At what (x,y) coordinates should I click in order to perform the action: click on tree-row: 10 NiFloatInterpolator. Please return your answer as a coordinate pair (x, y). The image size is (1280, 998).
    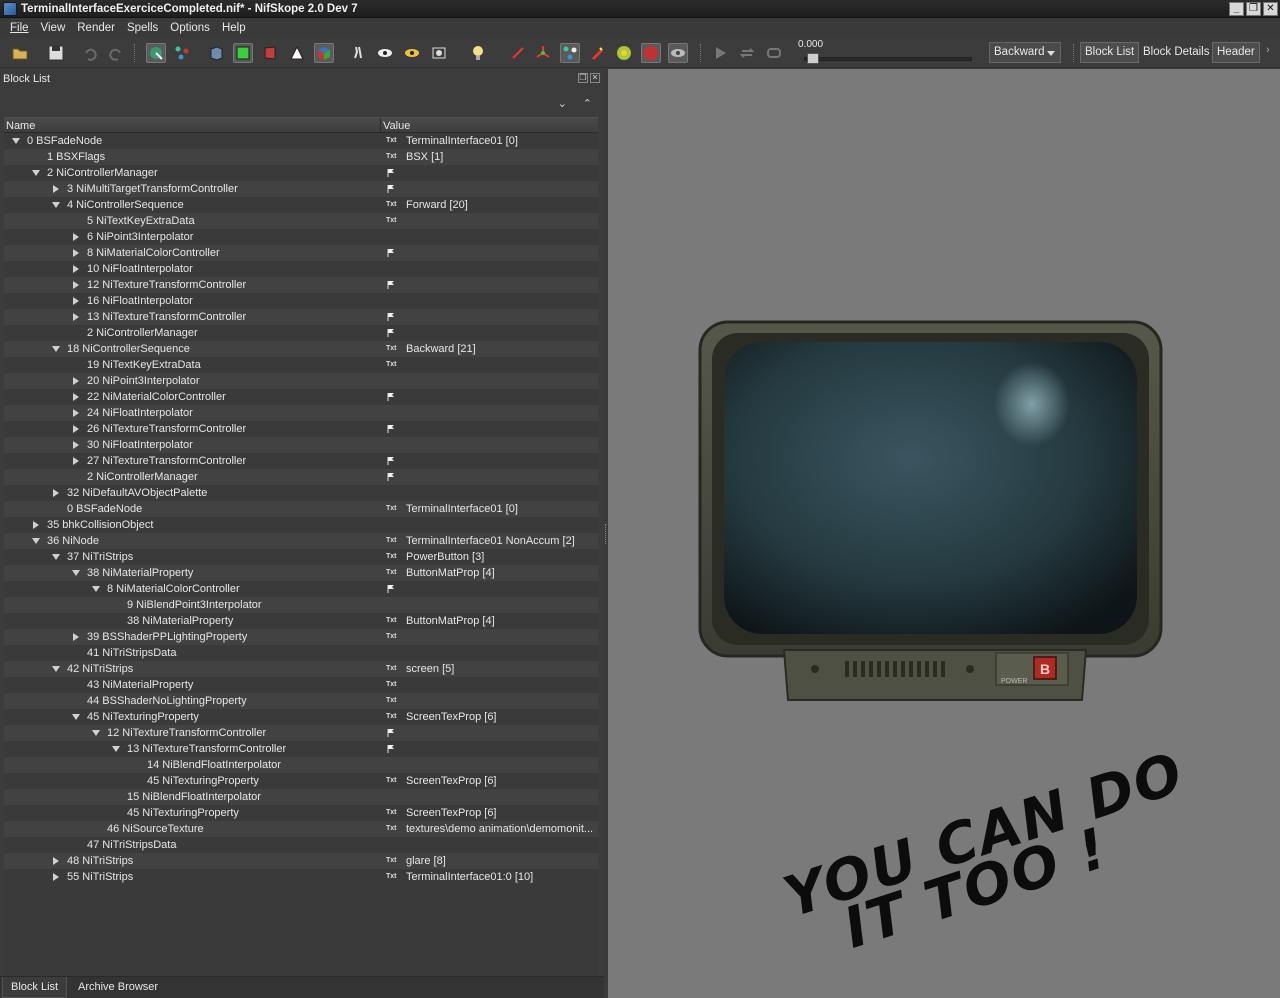
    Looking at the image, I should click on (301, 269).